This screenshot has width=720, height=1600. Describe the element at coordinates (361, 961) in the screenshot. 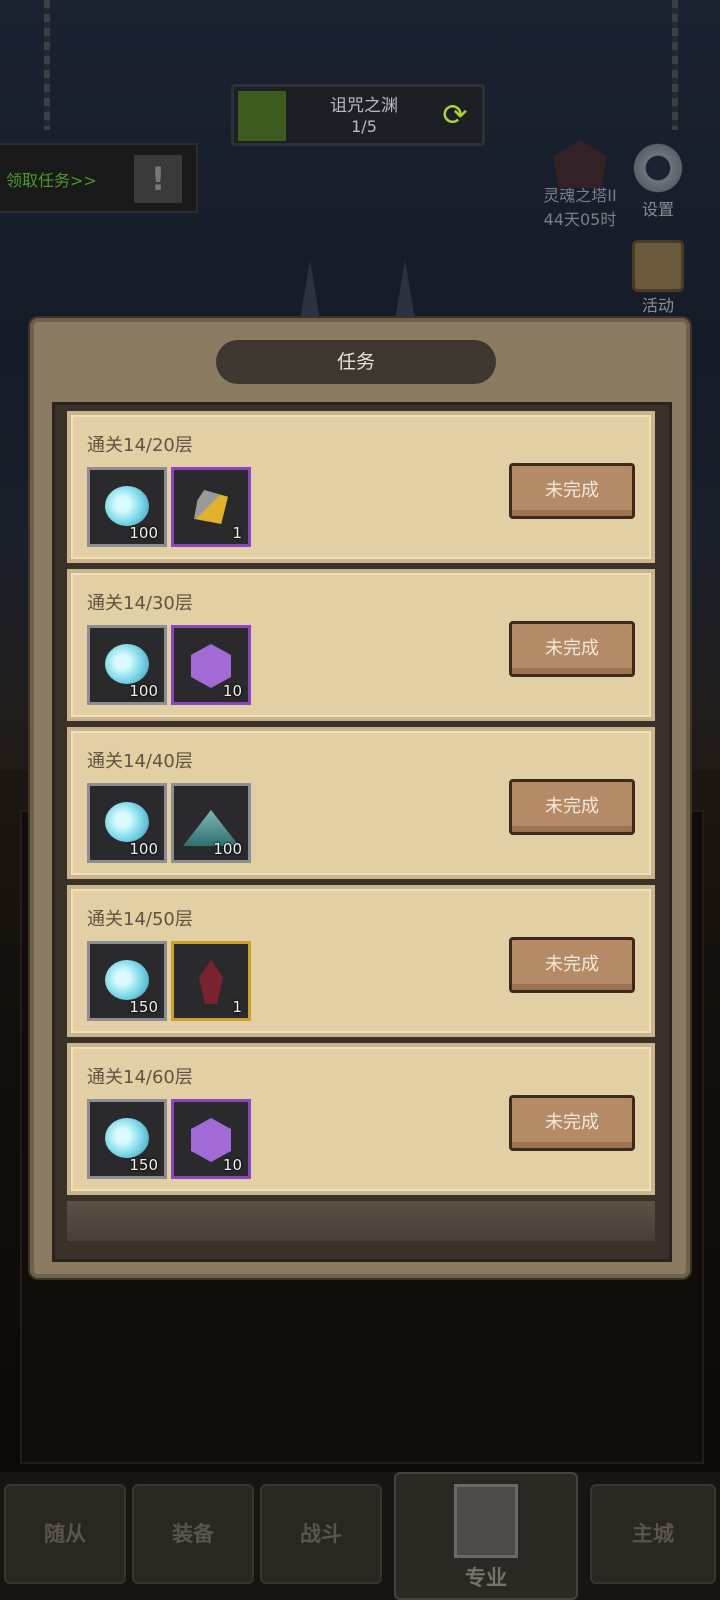

I see `task-card: 通关14/50层 150 1 未完成` at that location.